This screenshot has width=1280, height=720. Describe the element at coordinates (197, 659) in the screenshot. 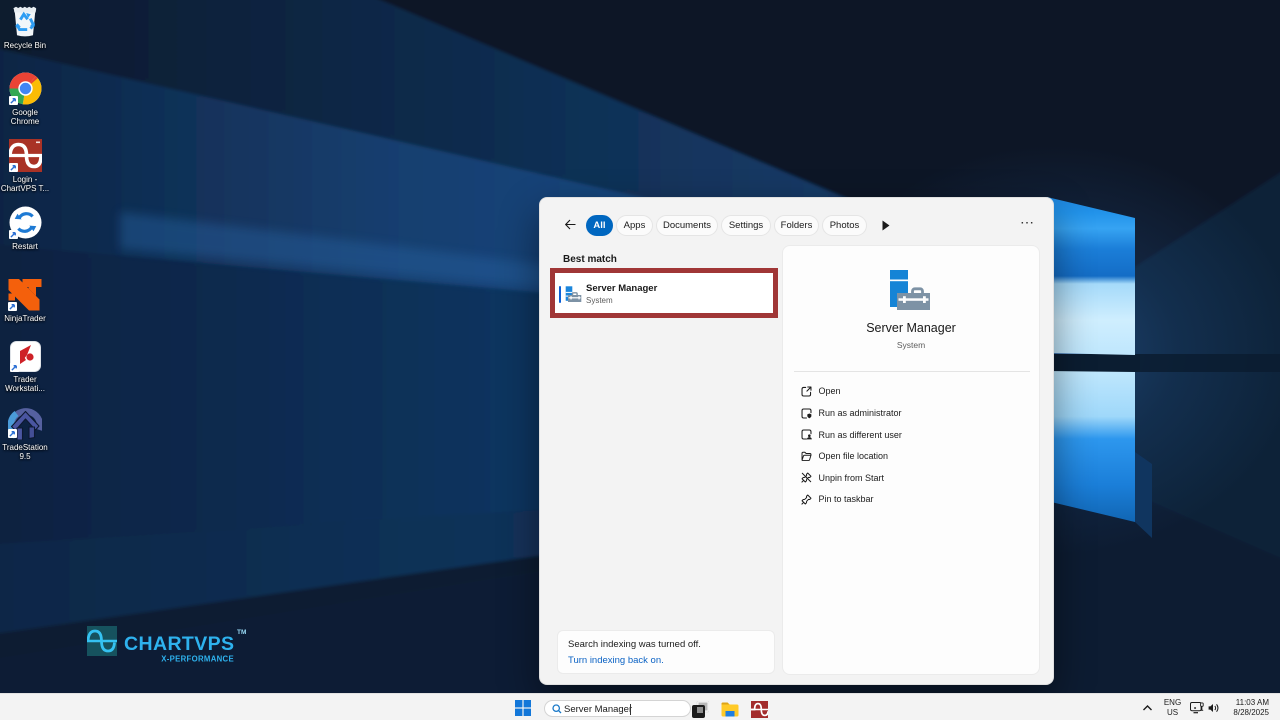

I see `svg-text: X-PERFORMANCE` at that location.